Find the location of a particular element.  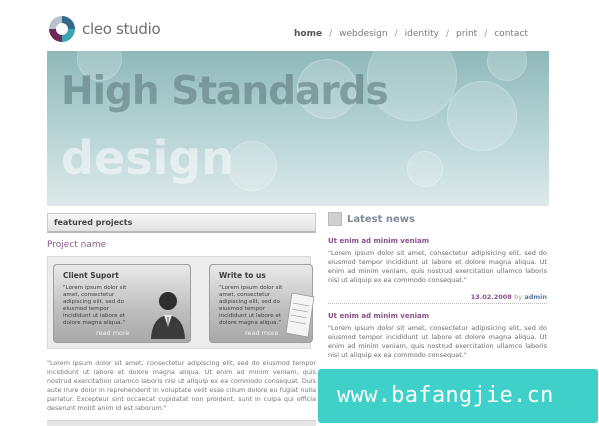

card-title: Client Suport is located at coordinates (91, 275).